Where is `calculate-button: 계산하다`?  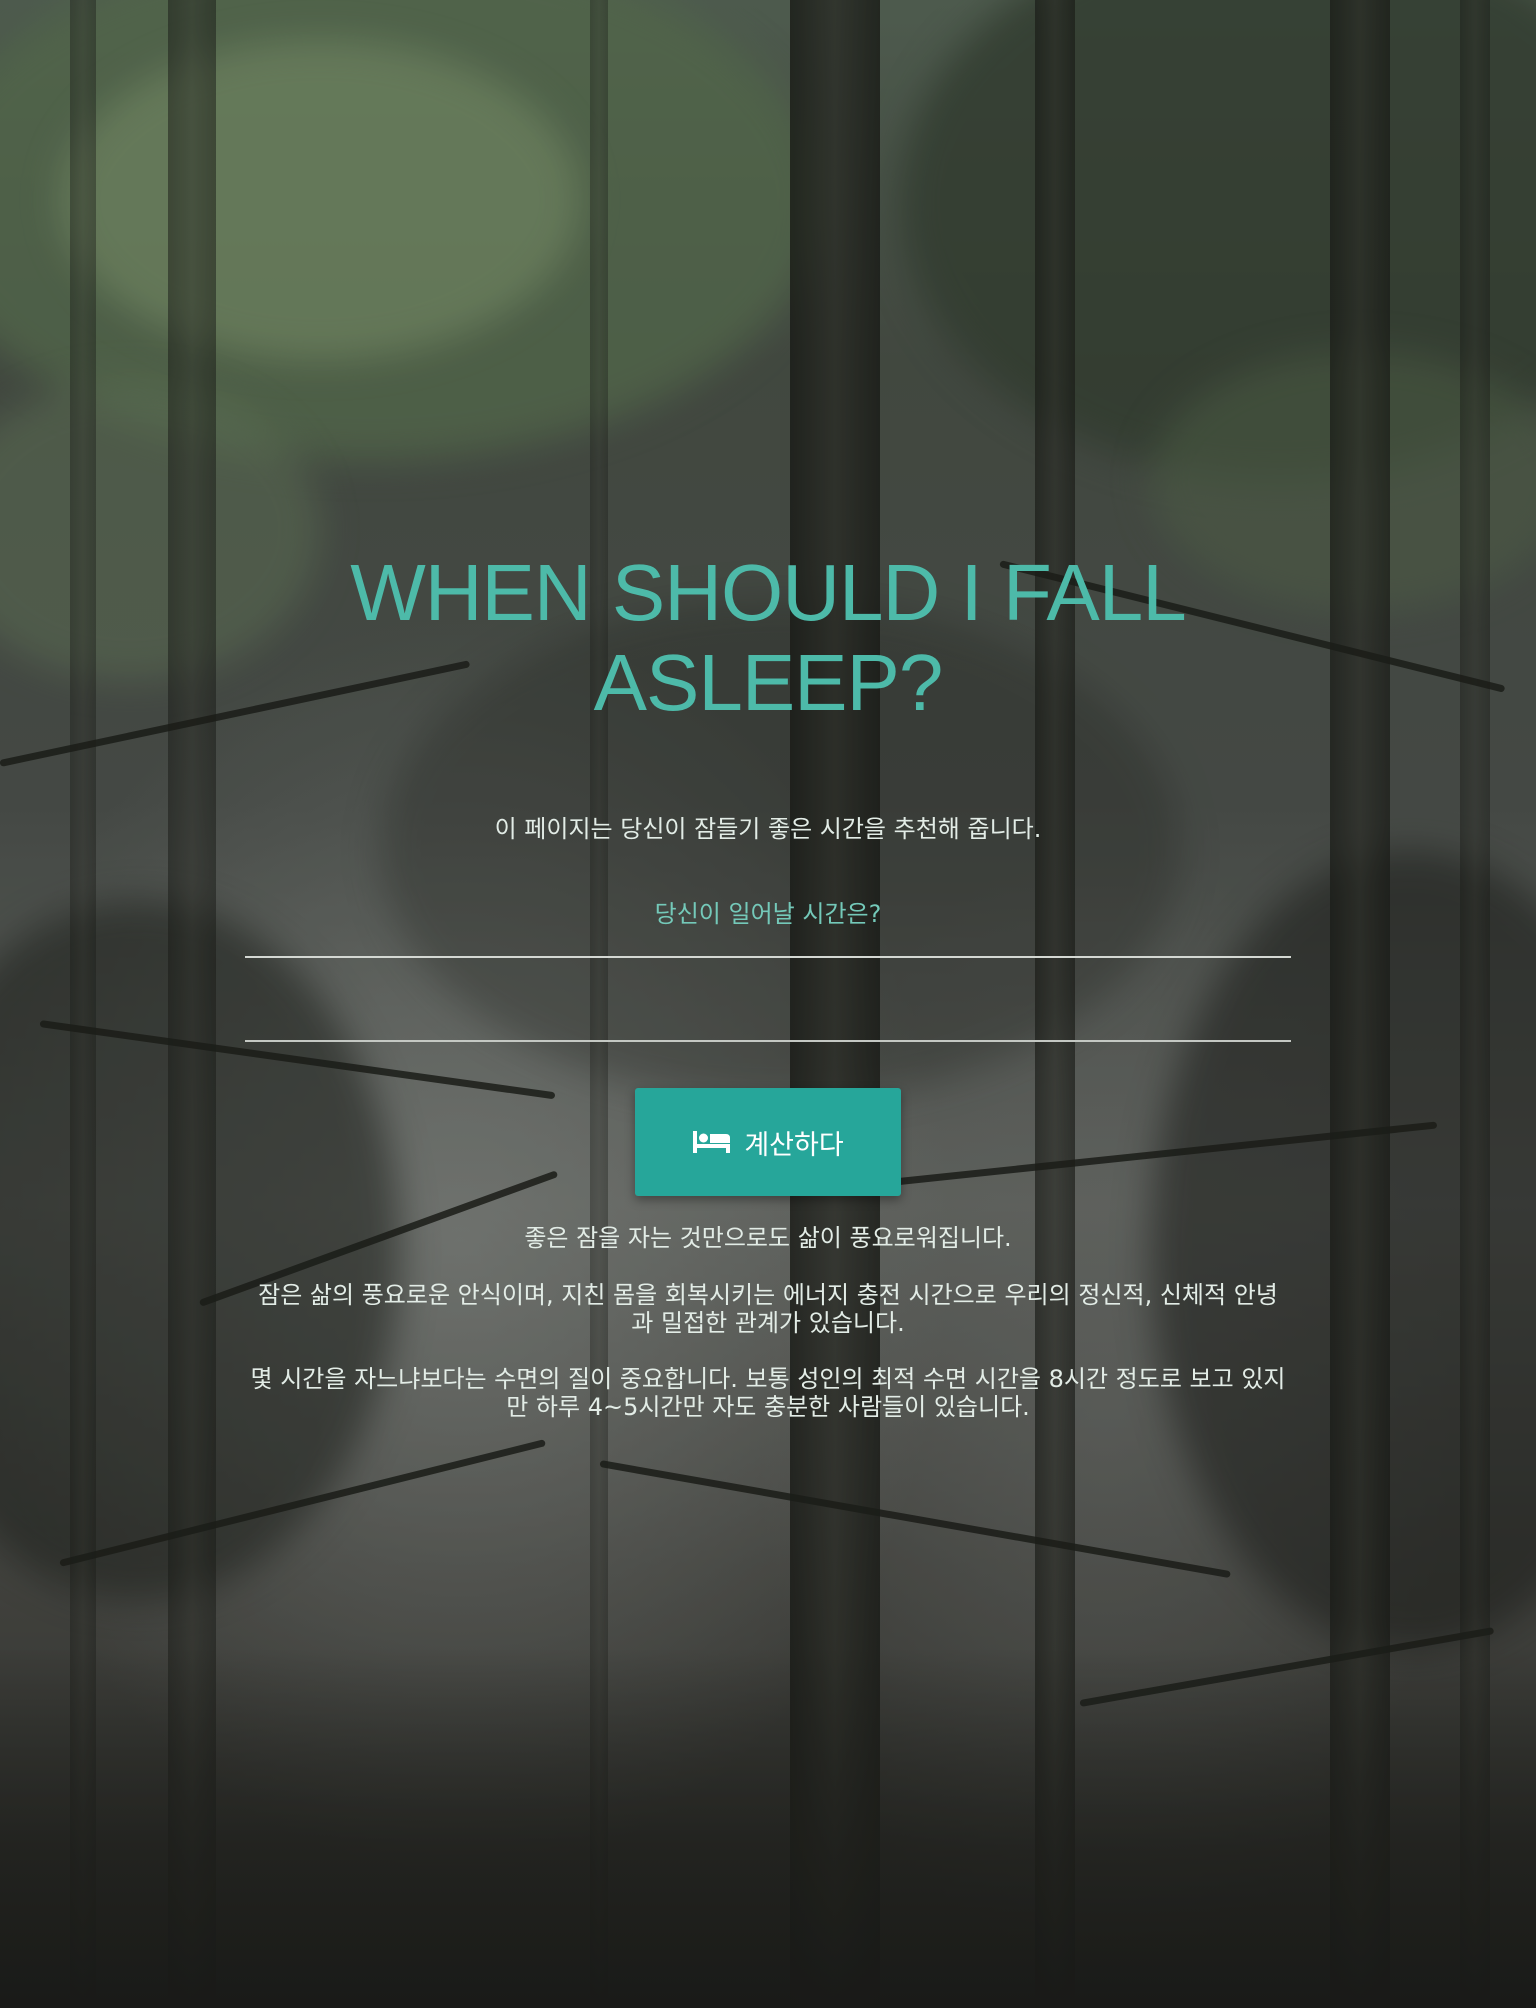
calculate-button: 계산하다 is located at coordinates (768, 1142).